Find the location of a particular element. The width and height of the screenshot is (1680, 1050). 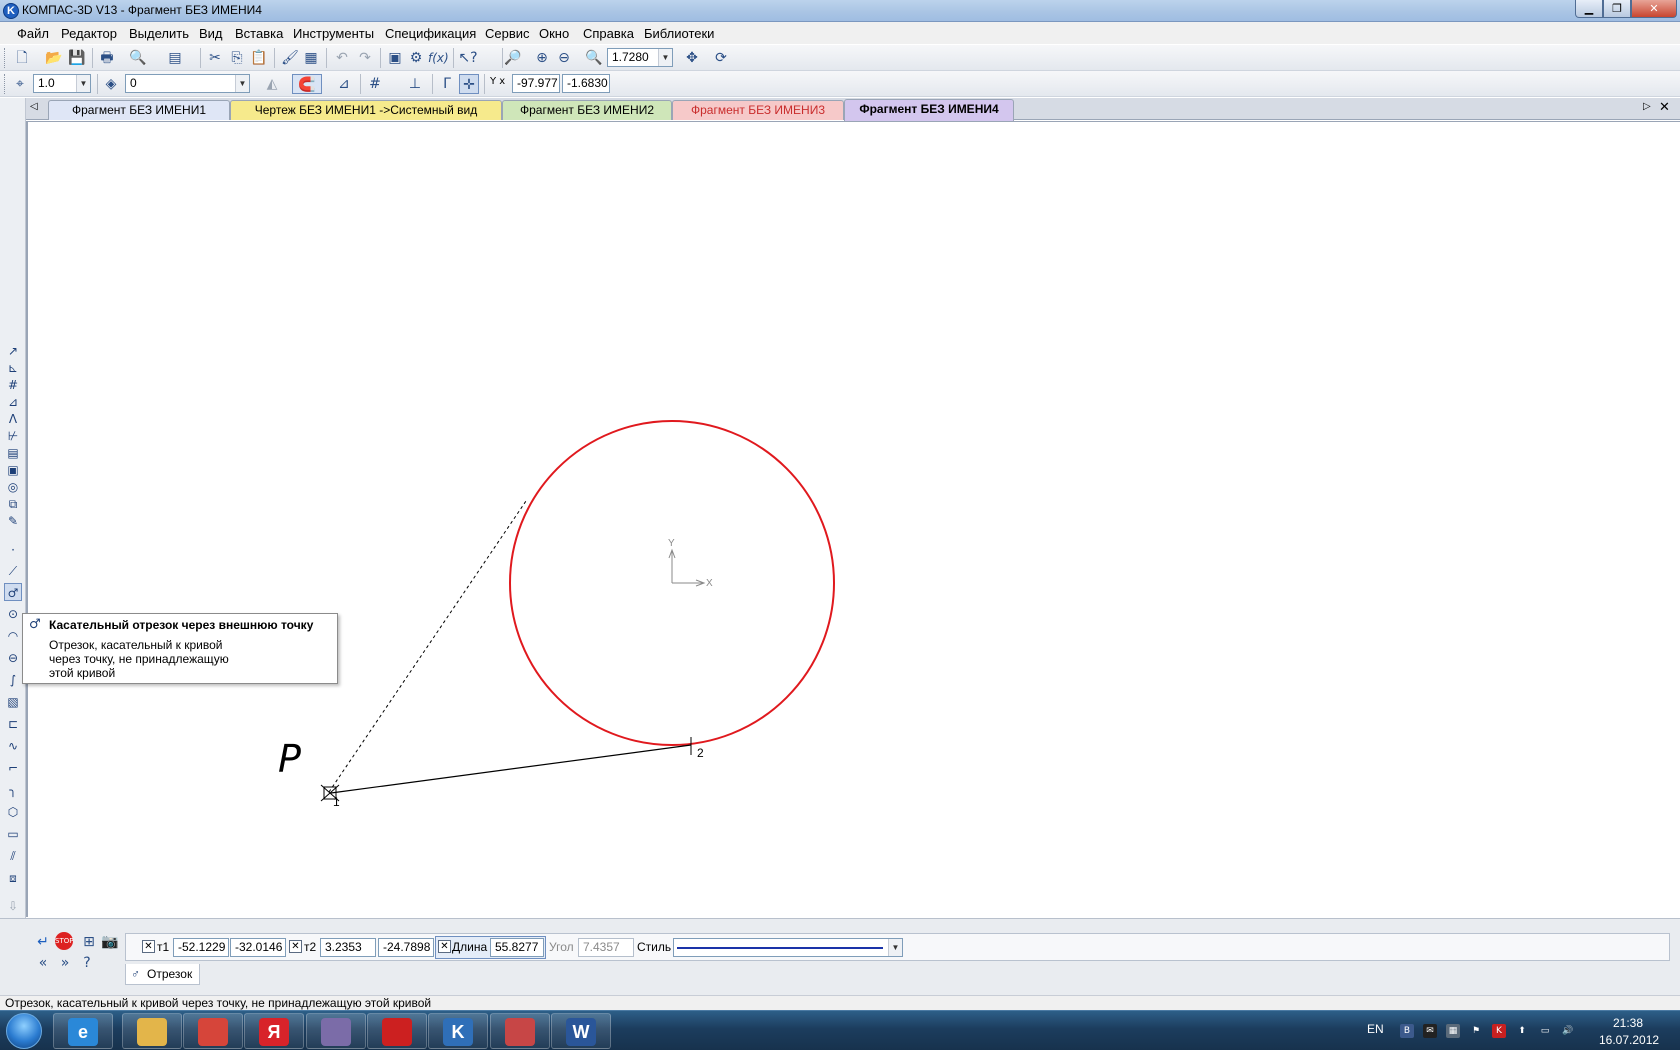

hatch-tool-icon: ▧ is located at coordinates (13, 702).